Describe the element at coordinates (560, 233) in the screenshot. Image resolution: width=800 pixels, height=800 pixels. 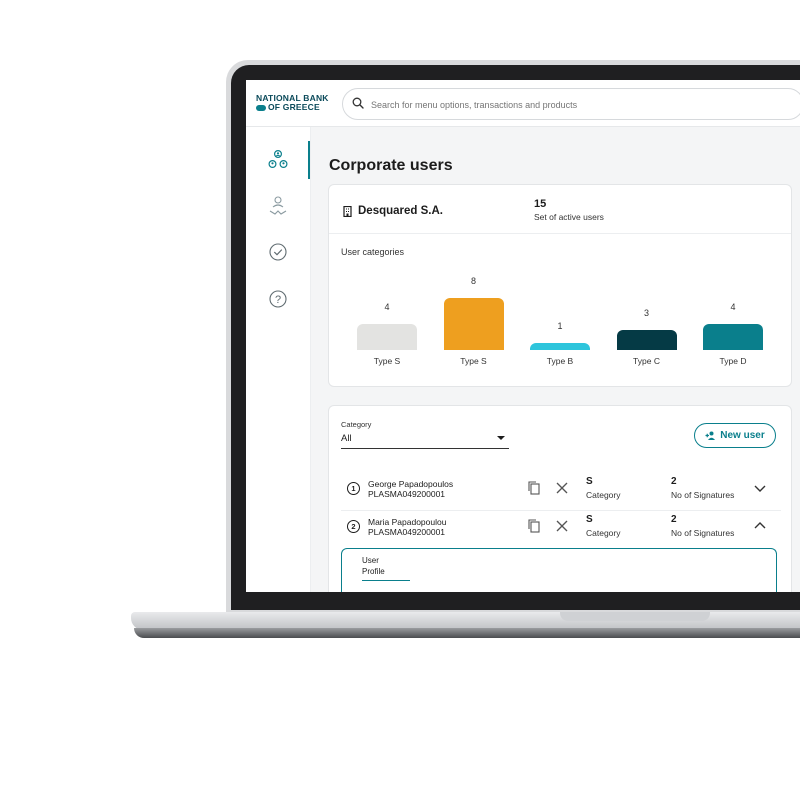
I see `divider` at that location.